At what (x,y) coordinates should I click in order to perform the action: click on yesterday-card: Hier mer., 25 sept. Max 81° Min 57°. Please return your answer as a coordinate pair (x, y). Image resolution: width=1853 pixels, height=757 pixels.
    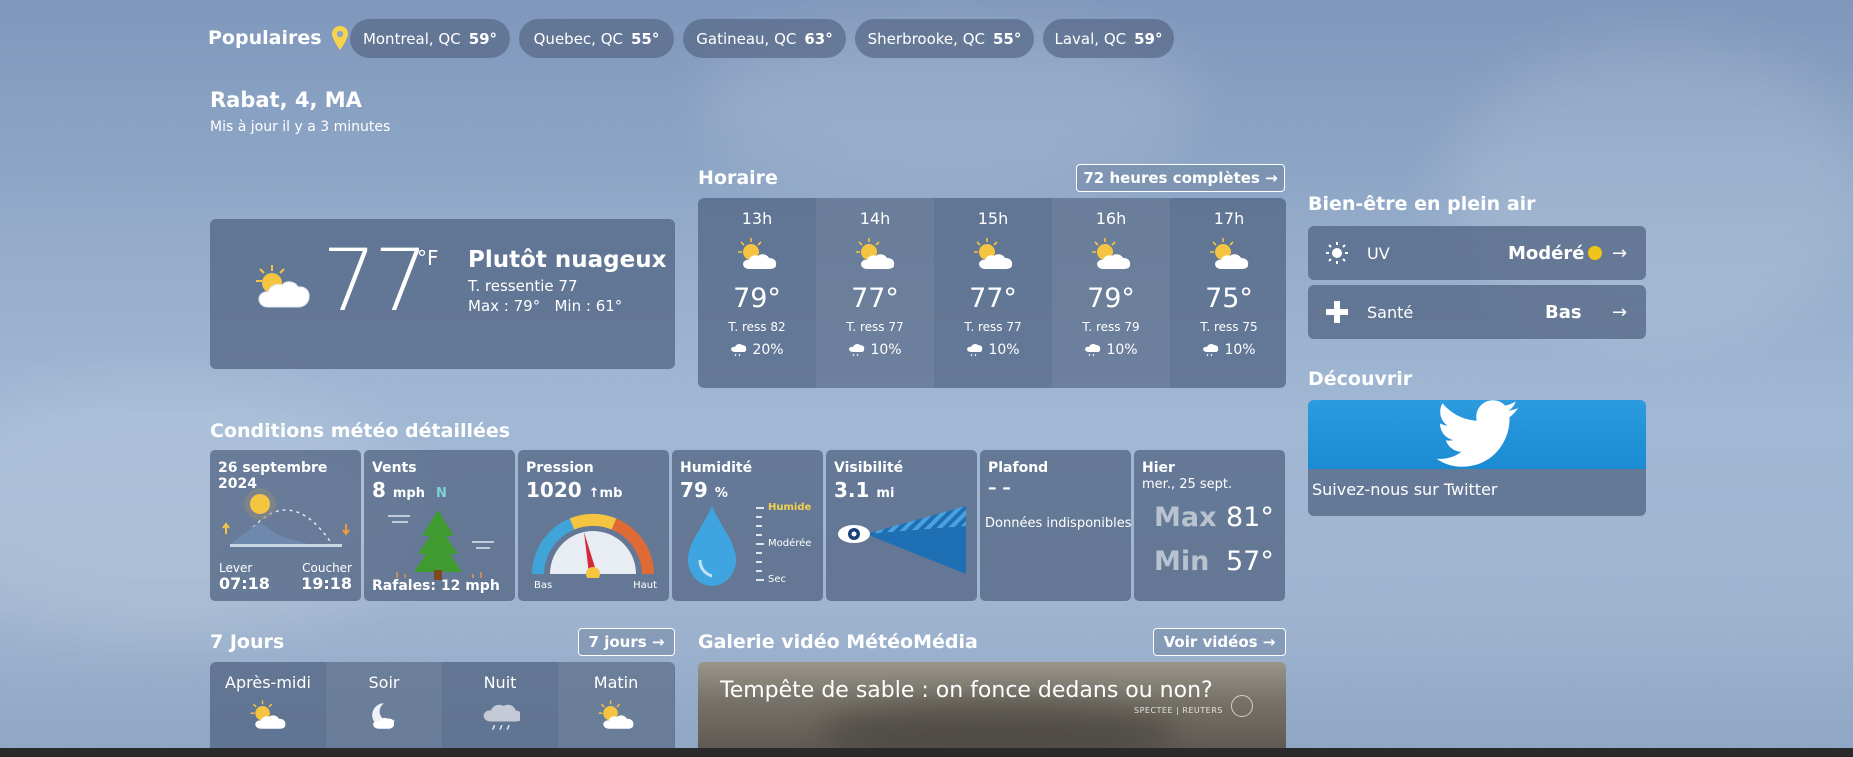
    Looking at the image, I should click on (1209, 525).